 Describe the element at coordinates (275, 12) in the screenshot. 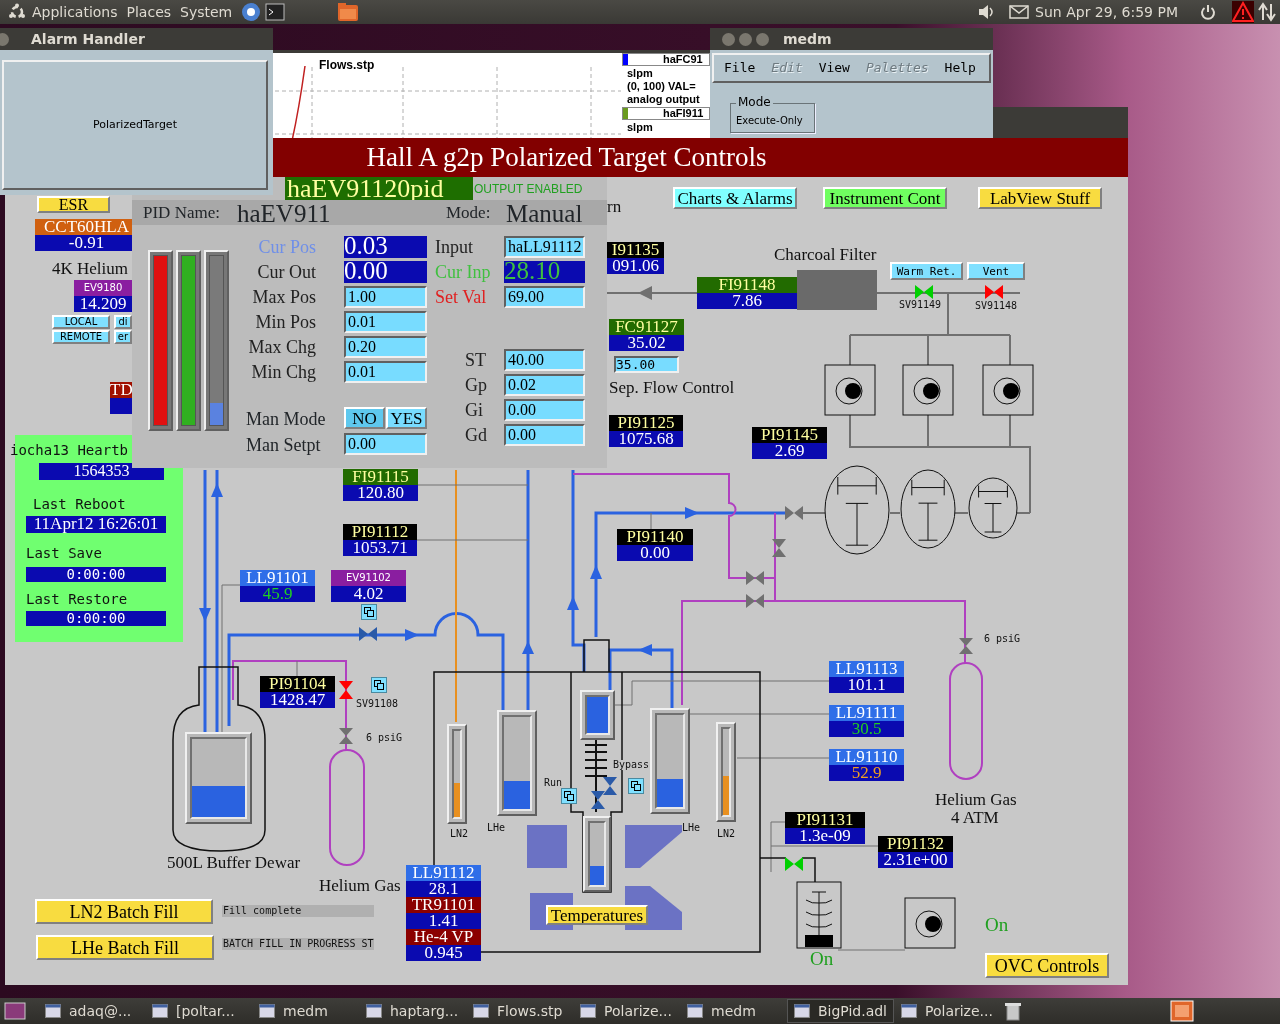

I see `terminal-icon` at that location.